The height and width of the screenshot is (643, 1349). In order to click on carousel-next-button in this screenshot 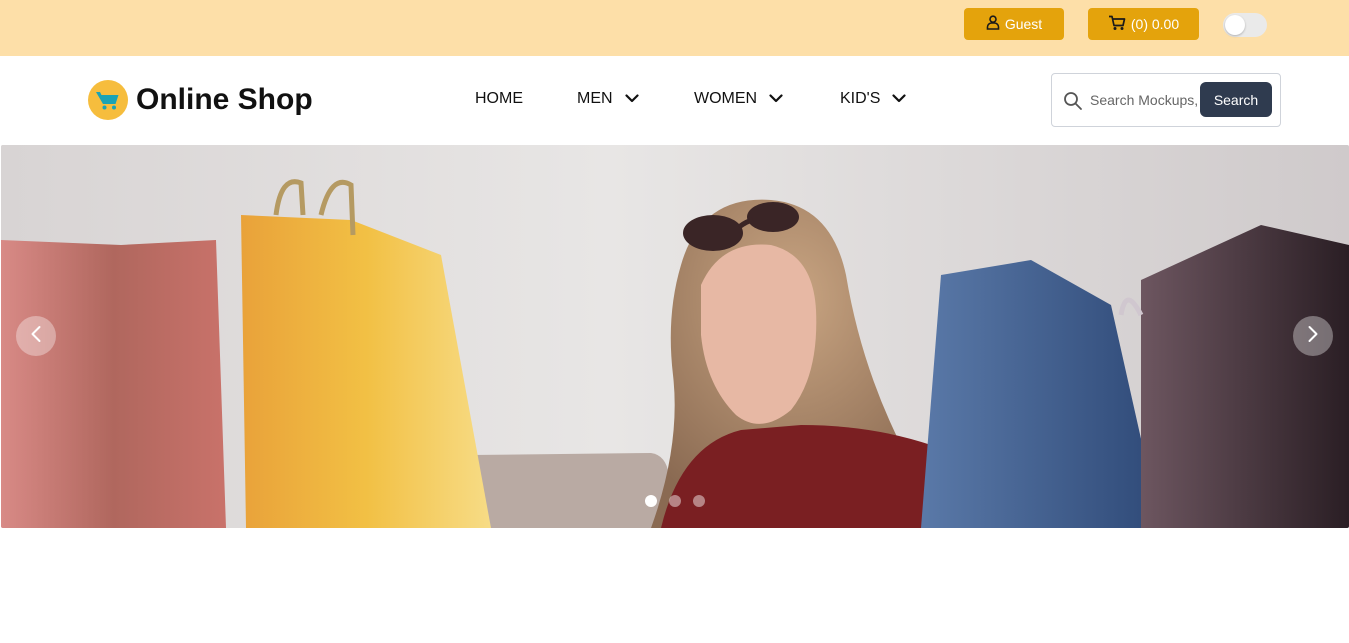, I will do `click(1313, 336)`.